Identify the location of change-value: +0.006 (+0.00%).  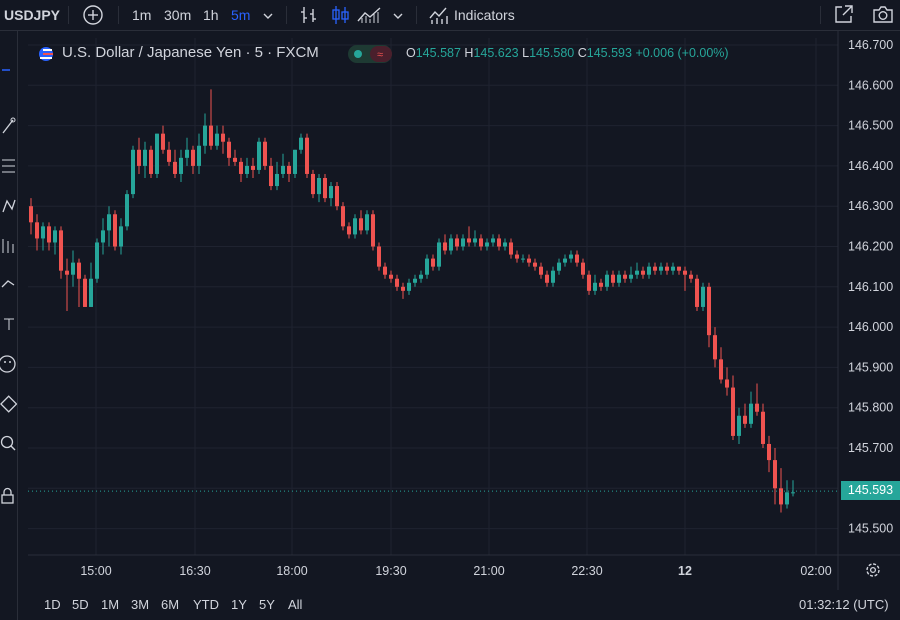
(682, 53).